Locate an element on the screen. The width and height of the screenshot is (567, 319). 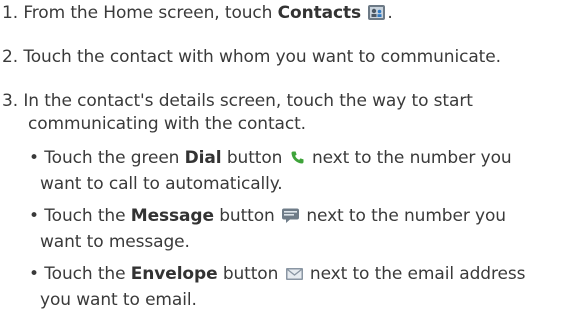
bullet-envelope-mid: button is located at coordinates (250, 274).